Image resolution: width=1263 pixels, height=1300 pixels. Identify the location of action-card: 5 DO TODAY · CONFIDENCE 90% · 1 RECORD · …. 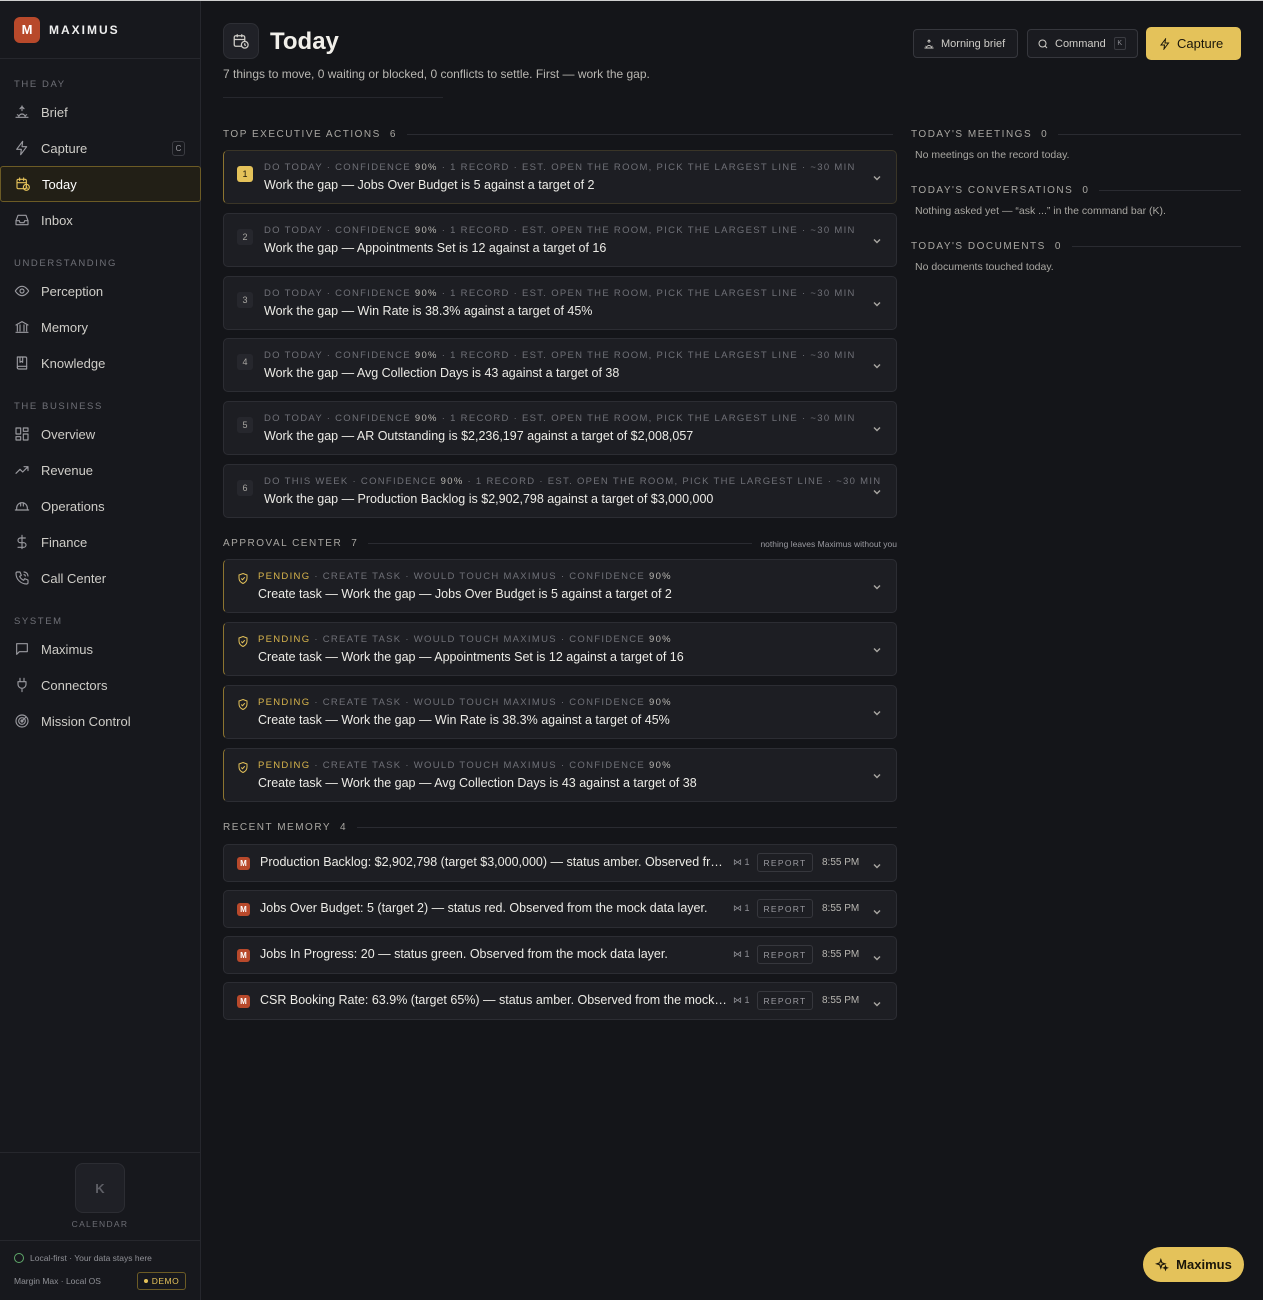
(560, 428).